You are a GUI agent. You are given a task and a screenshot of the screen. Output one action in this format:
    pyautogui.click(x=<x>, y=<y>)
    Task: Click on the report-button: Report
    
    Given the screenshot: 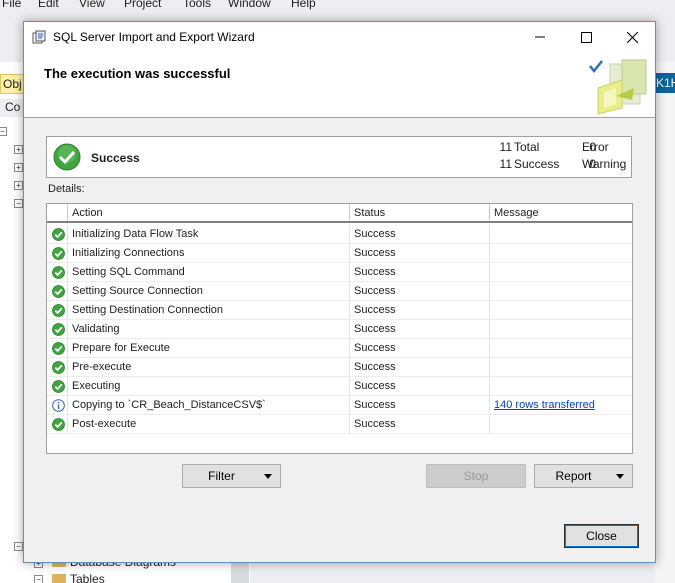 What is the action you would take?
    pyautogui.click(x=583, y=476)
    